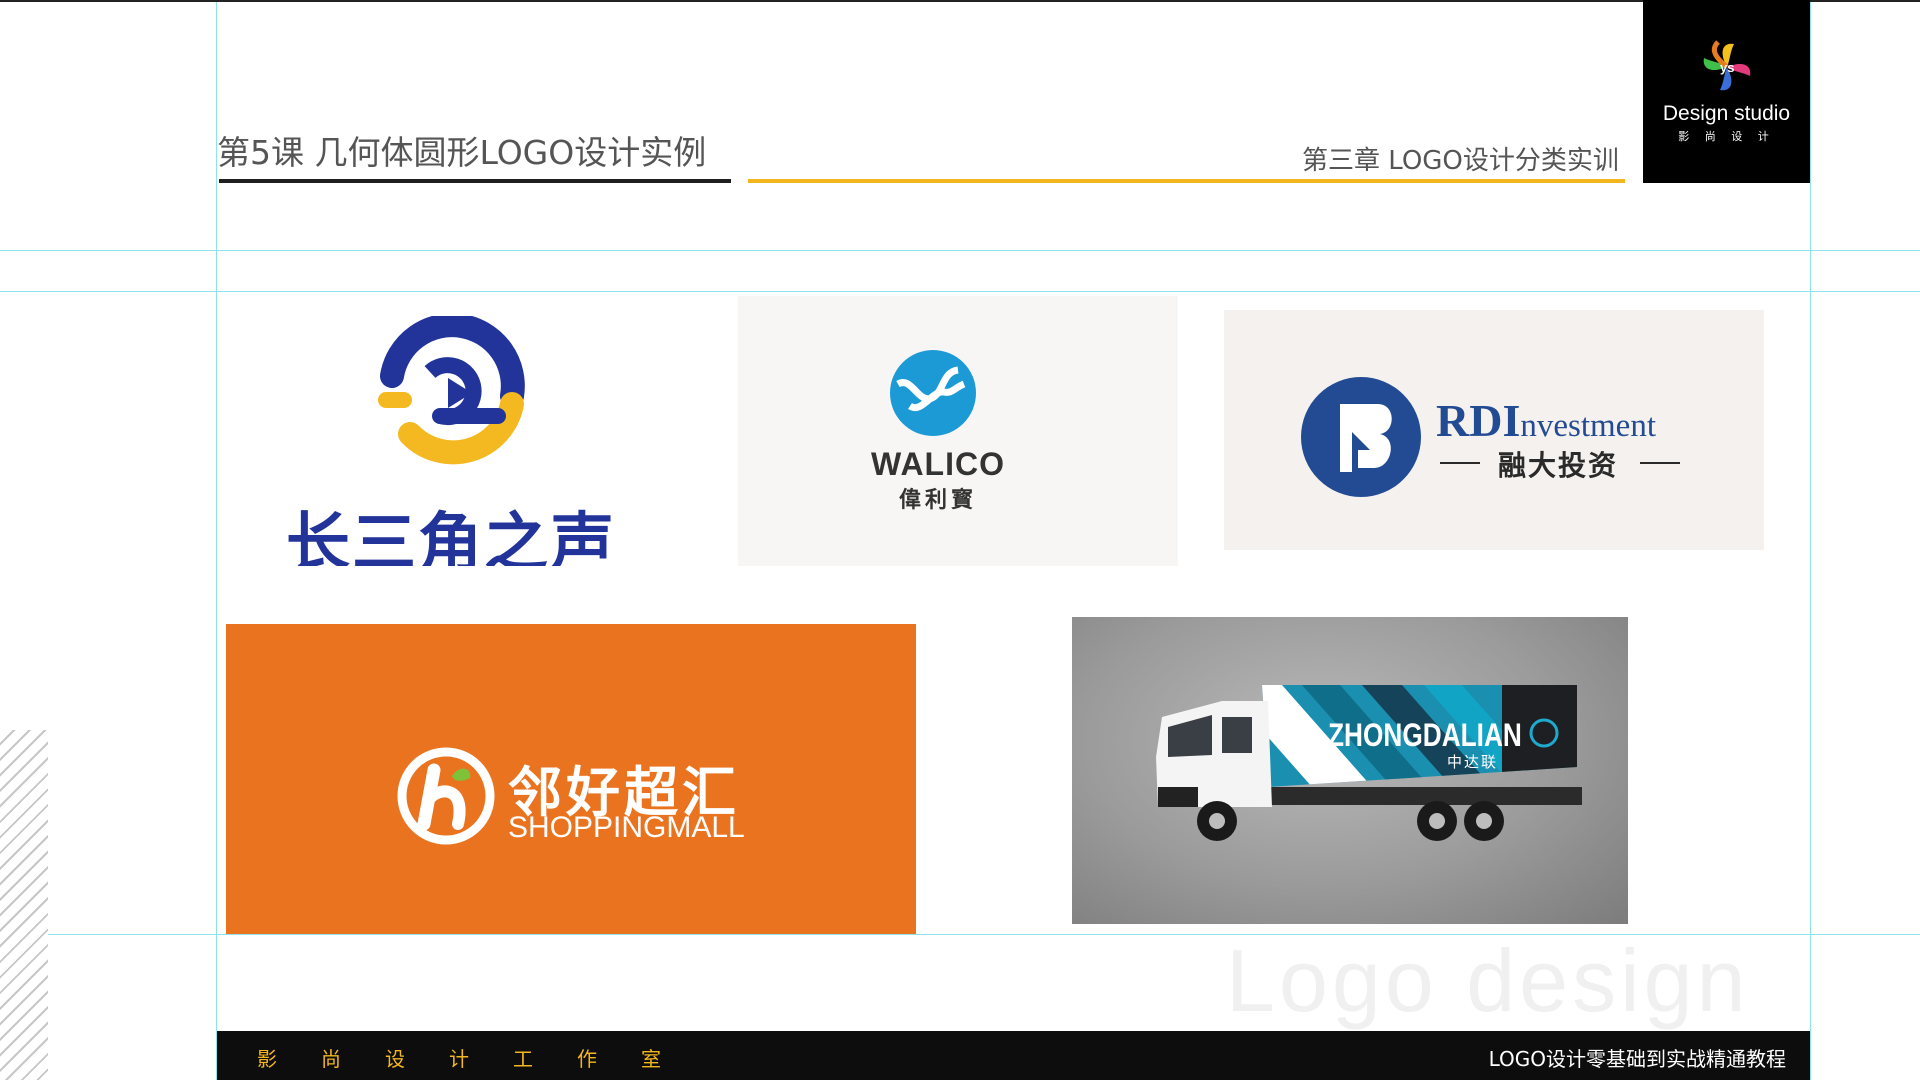 Image resolution: width=1920 pixels, height=1080 pixels. Describe the element at coordinates (1726, 91) in the screenshot. I see `studio-logo-box: ys Design studio 影 尚 设 计` at that location.